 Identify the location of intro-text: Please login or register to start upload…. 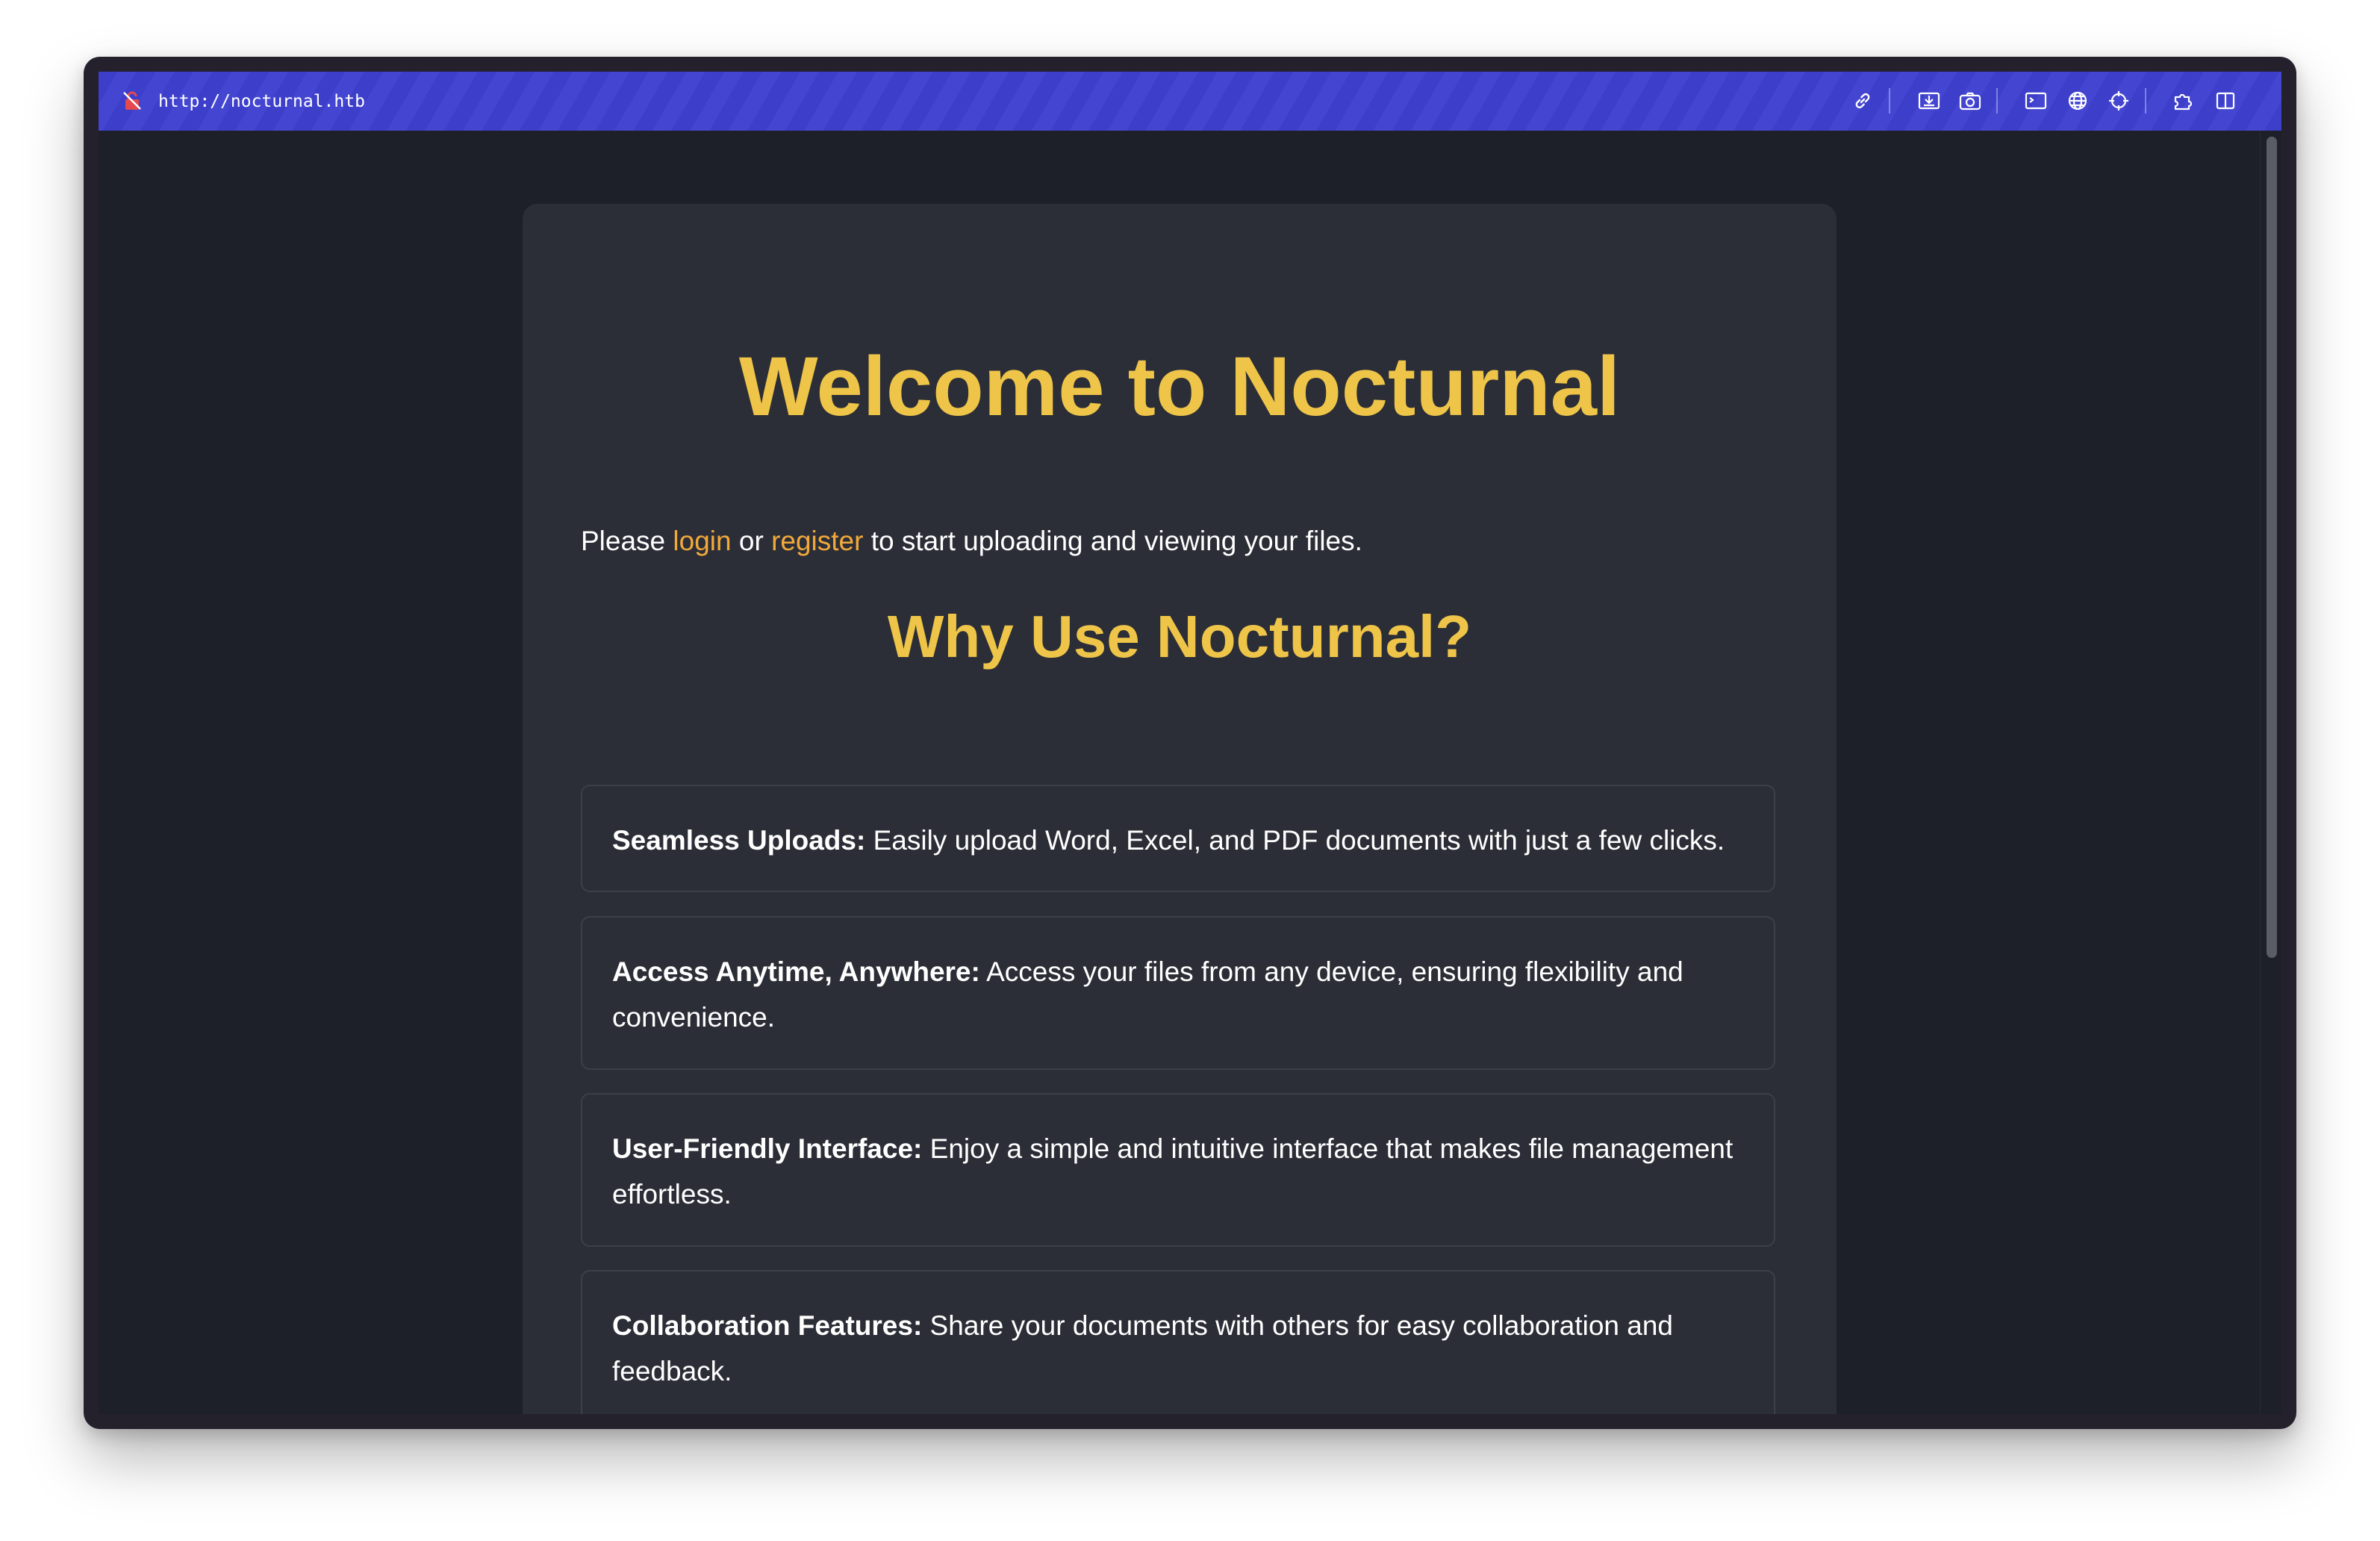
(971, 541).